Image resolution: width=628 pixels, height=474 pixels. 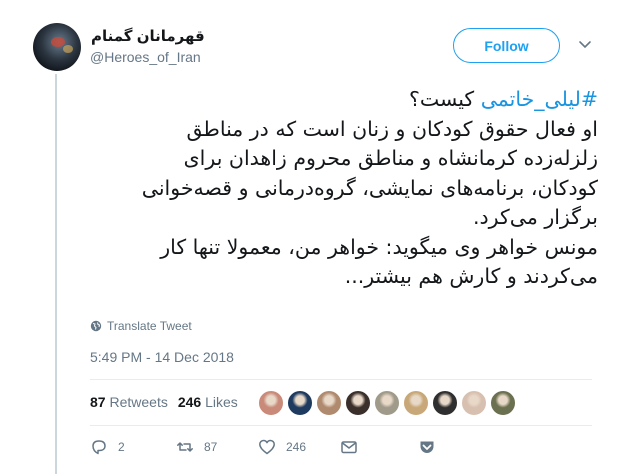 What do you see at coordinates (267, 447) in the screenshot?
I see `heart-icon` at bounding box center [267, 447].